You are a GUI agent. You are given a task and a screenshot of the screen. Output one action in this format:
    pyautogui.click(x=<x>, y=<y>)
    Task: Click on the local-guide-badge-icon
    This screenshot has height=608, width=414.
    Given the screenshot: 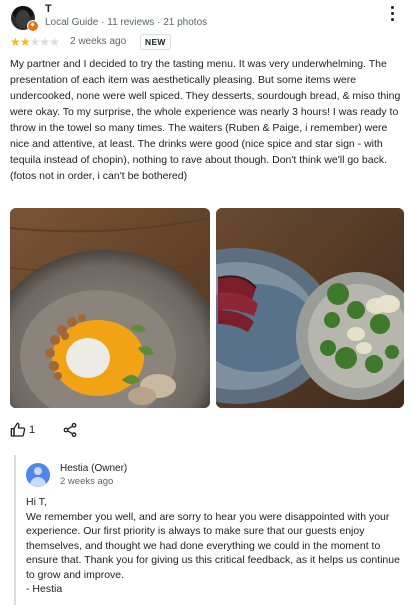 What is the action you would take?
    pyautogui.click(x=33, y=26)
    